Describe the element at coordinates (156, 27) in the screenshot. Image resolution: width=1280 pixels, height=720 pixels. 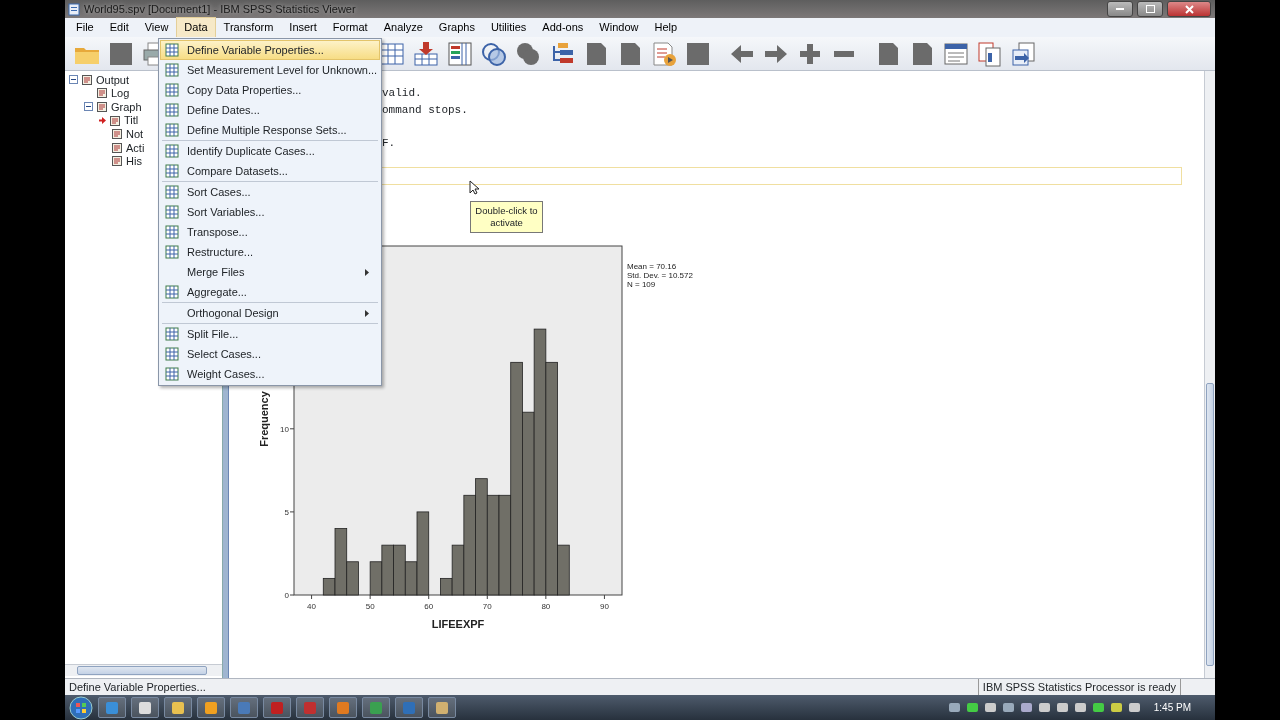
I see `menu-item: View` at that location.